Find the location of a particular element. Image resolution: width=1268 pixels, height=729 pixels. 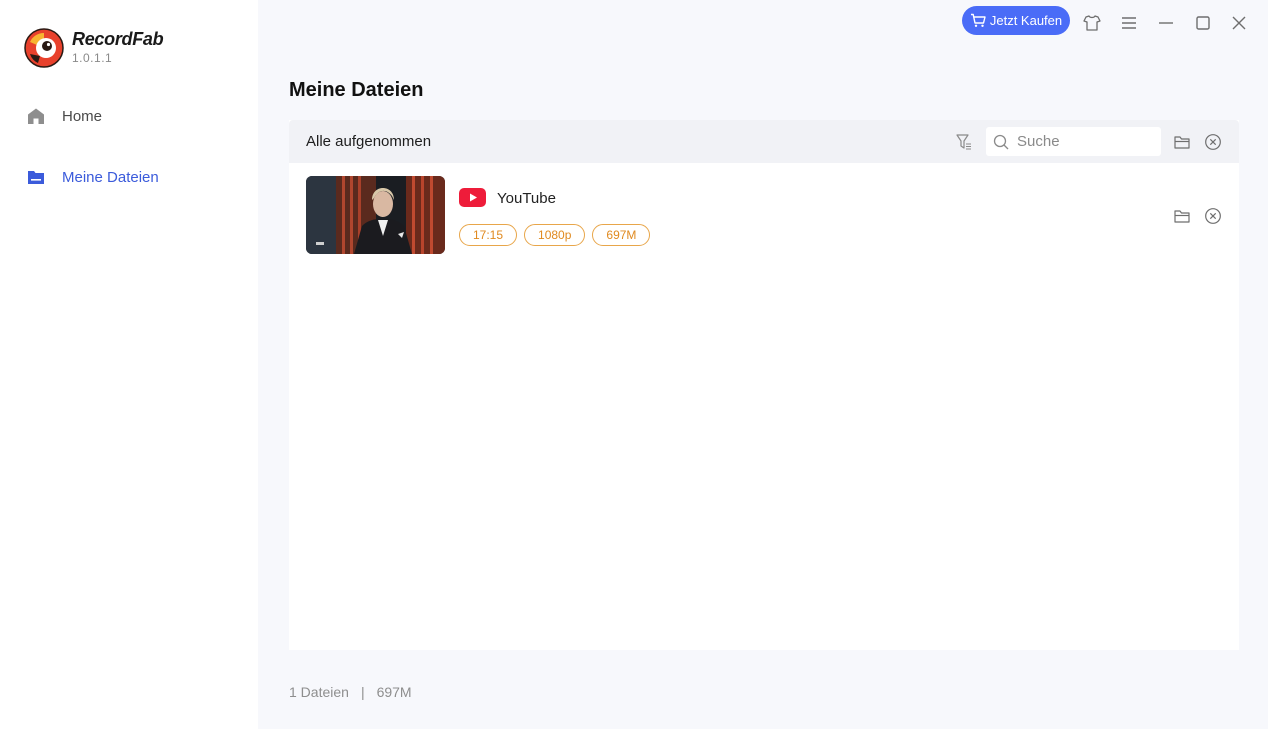

sidebar-item-meine-dateien: Meine Dateien is located at coordinates (129, 177).